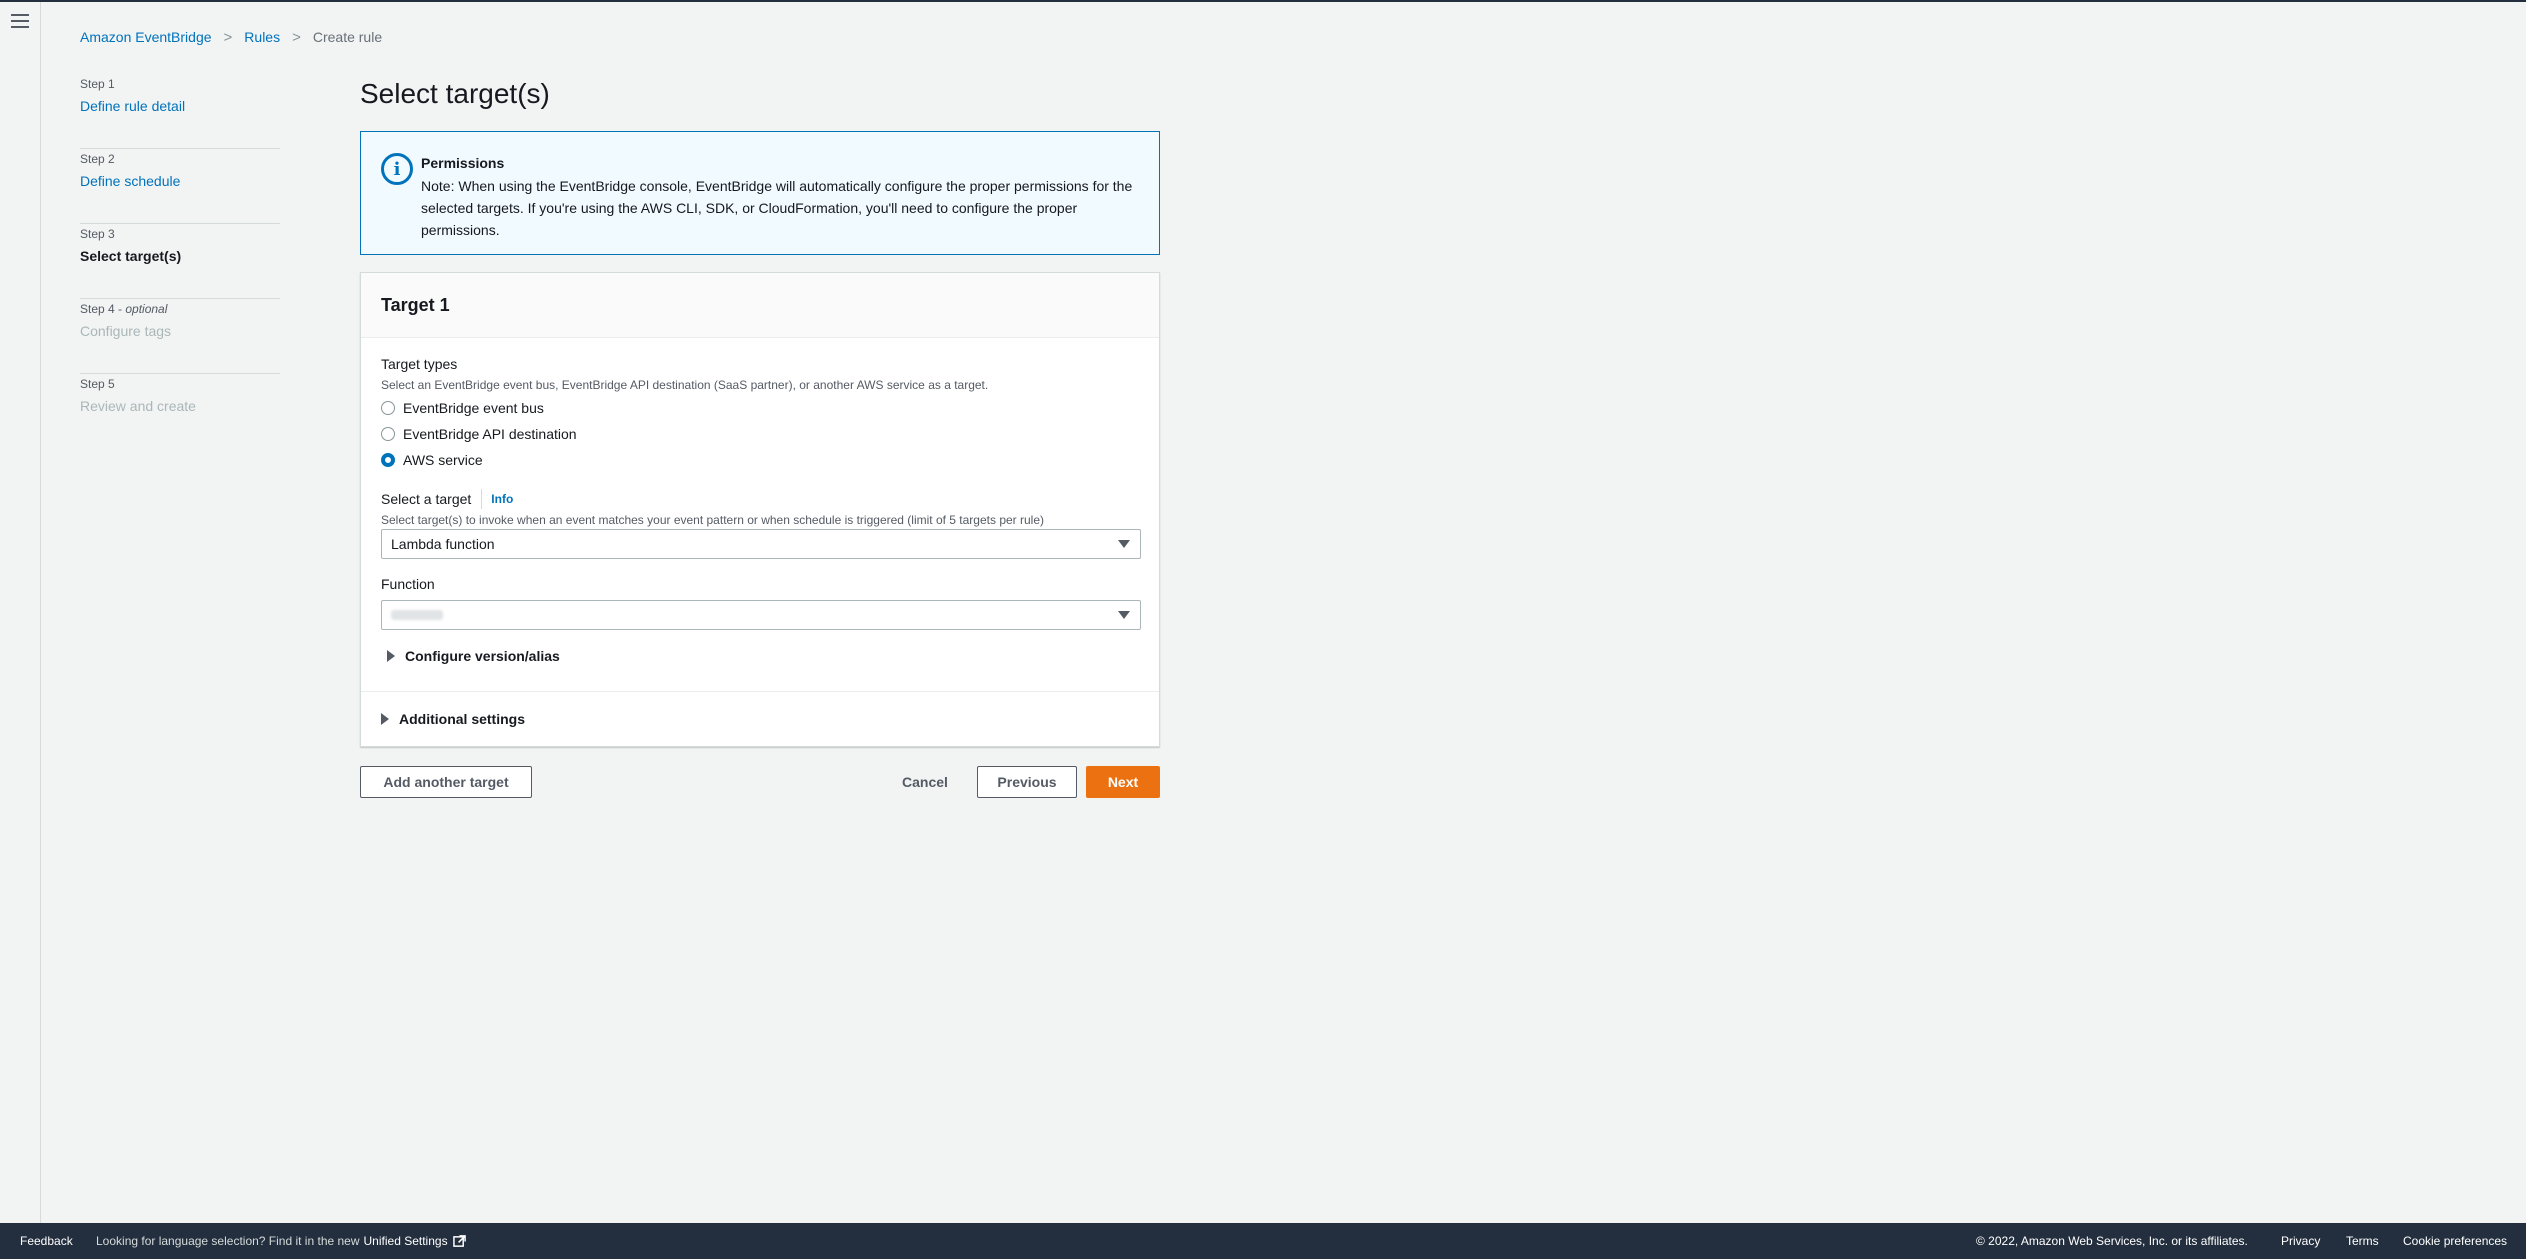  I want to click on wizard-step-2: Step 2 Define schedule, so click(180, 186).